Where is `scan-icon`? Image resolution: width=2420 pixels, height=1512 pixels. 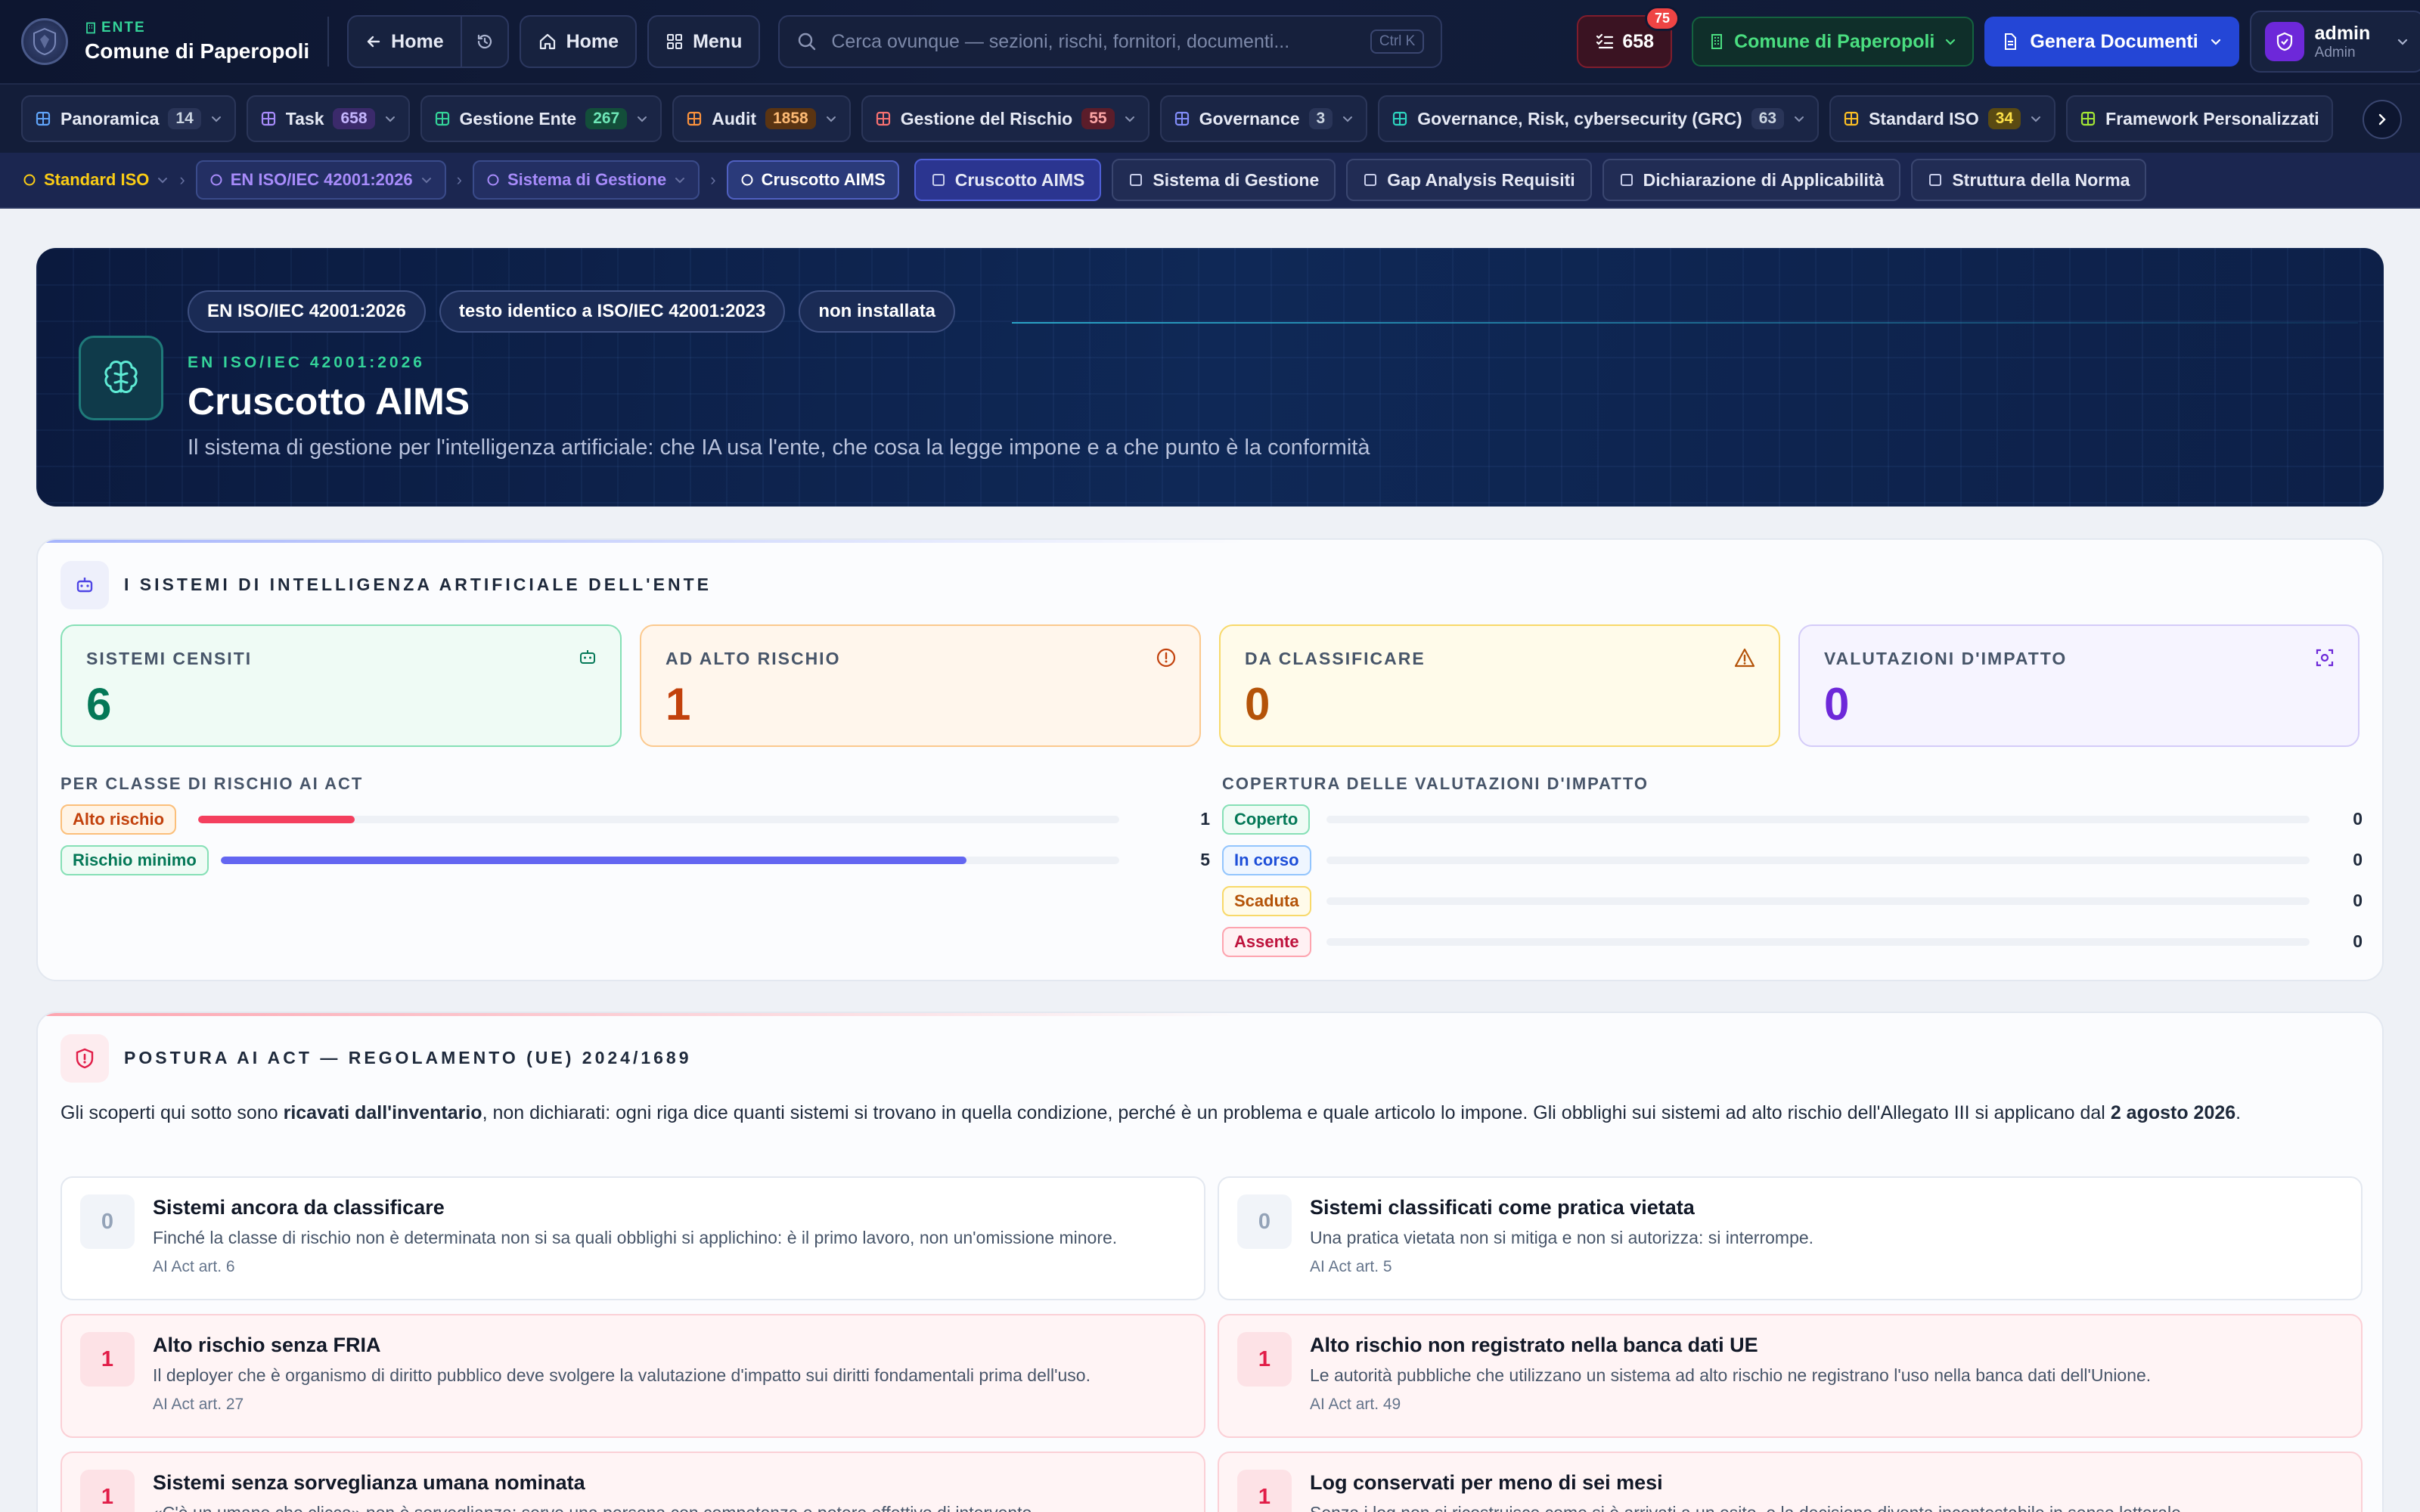
scan-icon is located at coordinates (2324, 660).